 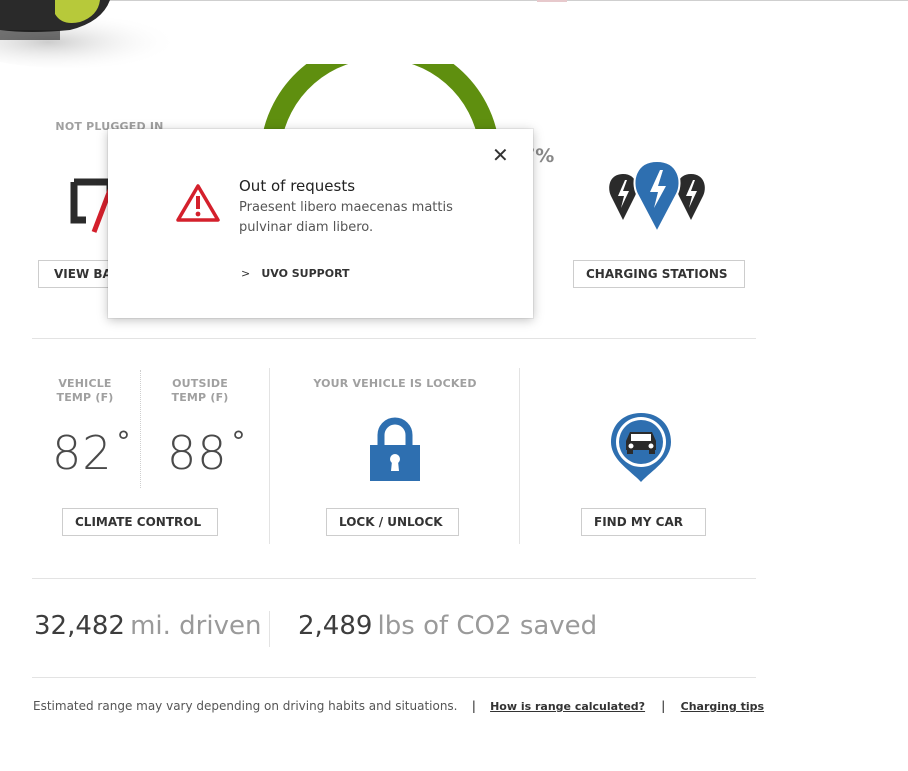 I want to click on outside-temp-label-line2: TEMP (F), so click(x=200, y=397).